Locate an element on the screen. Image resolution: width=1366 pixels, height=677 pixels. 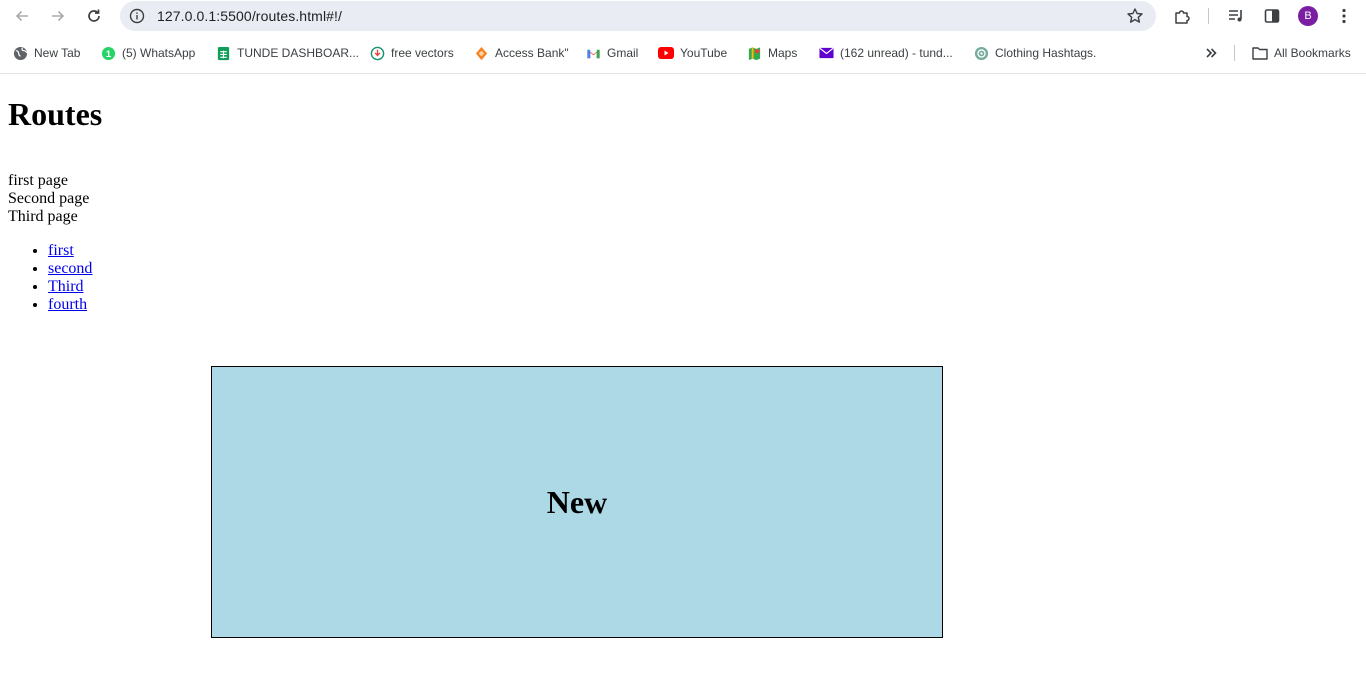
list-item: first is located at coordinates (70, 251).